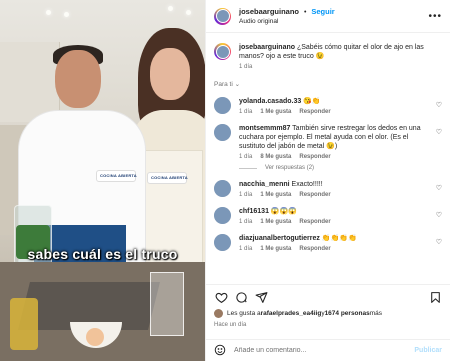  I want to click on caption-time: 1 día, so click(246, 67).